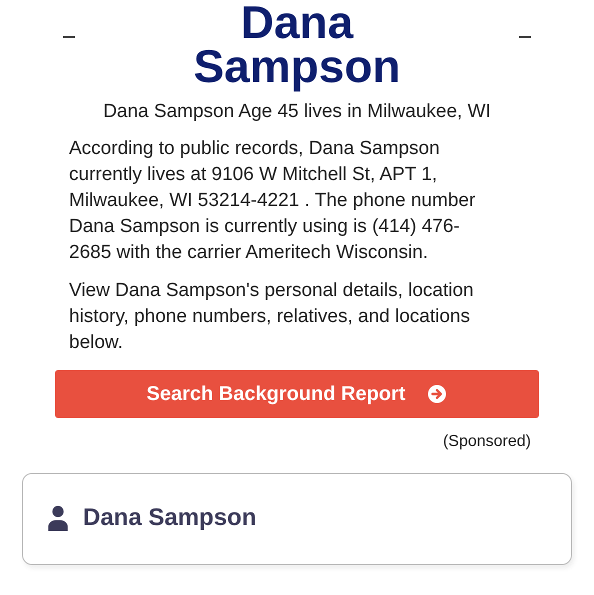 Image resolution: width=594 pixels, height=595 pixels. What do you see at coordinates (272, 201) in the screenshot?
I see `description-paragraph: According to public records, Dana Sampson currently lives at 9106 W Mitchell St, APT 1, Milwaukee, WI 53214-4221 . The phone number Dana Sampson is currently using is (414) 476-2685 with the carrier Ameritech Wisconsin.` at bounding box center [272, 201].